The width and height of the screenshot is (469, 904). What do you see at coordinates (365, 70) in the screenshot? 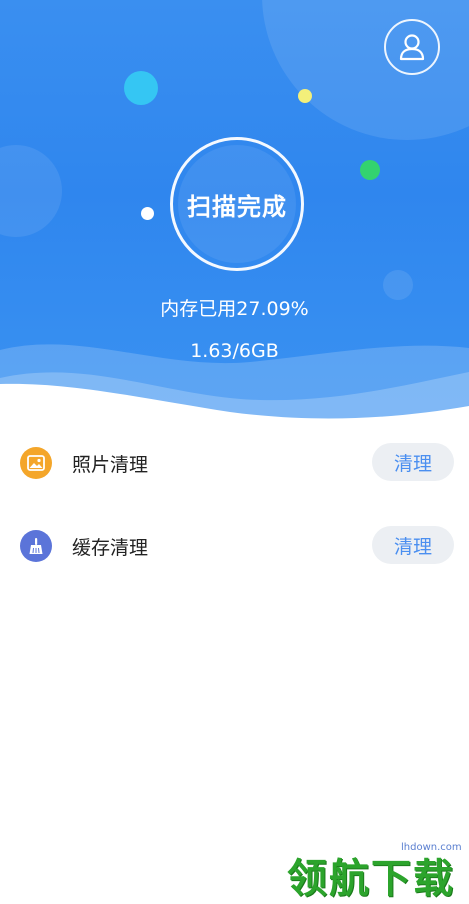
I see `decorative-circle` at bounding box center [365, 70].